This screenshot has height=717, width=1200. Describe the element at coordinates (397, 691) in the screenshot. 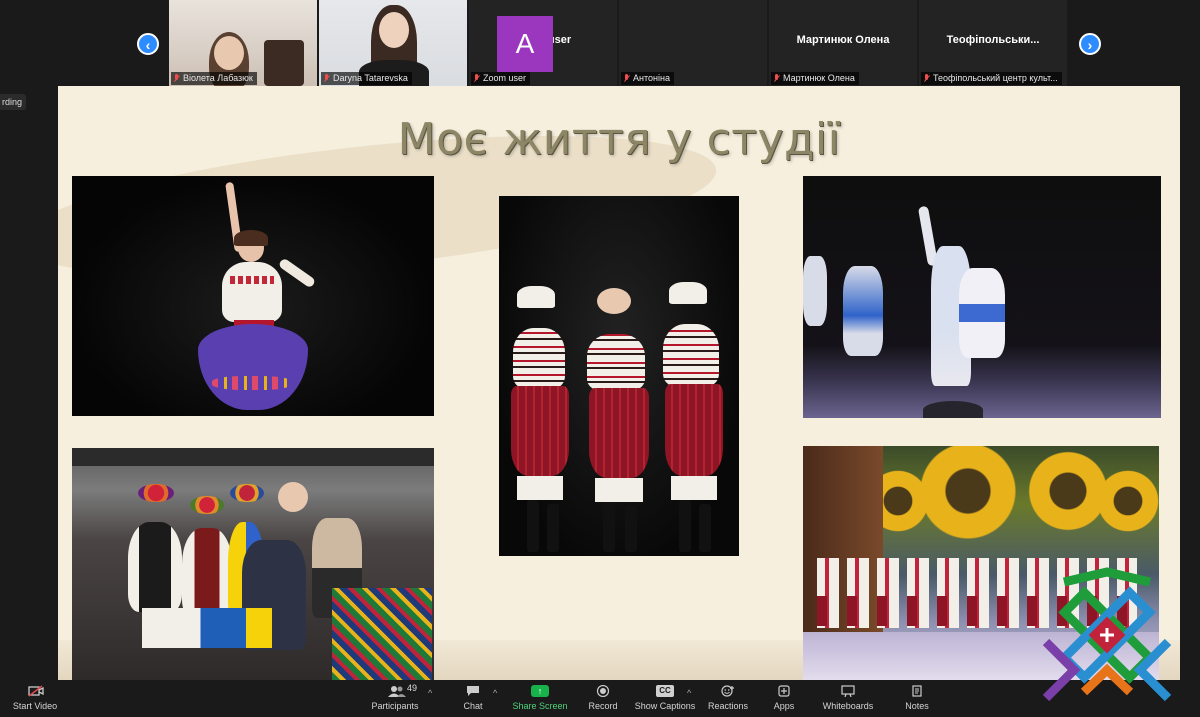

I see `people-icon` at that location.